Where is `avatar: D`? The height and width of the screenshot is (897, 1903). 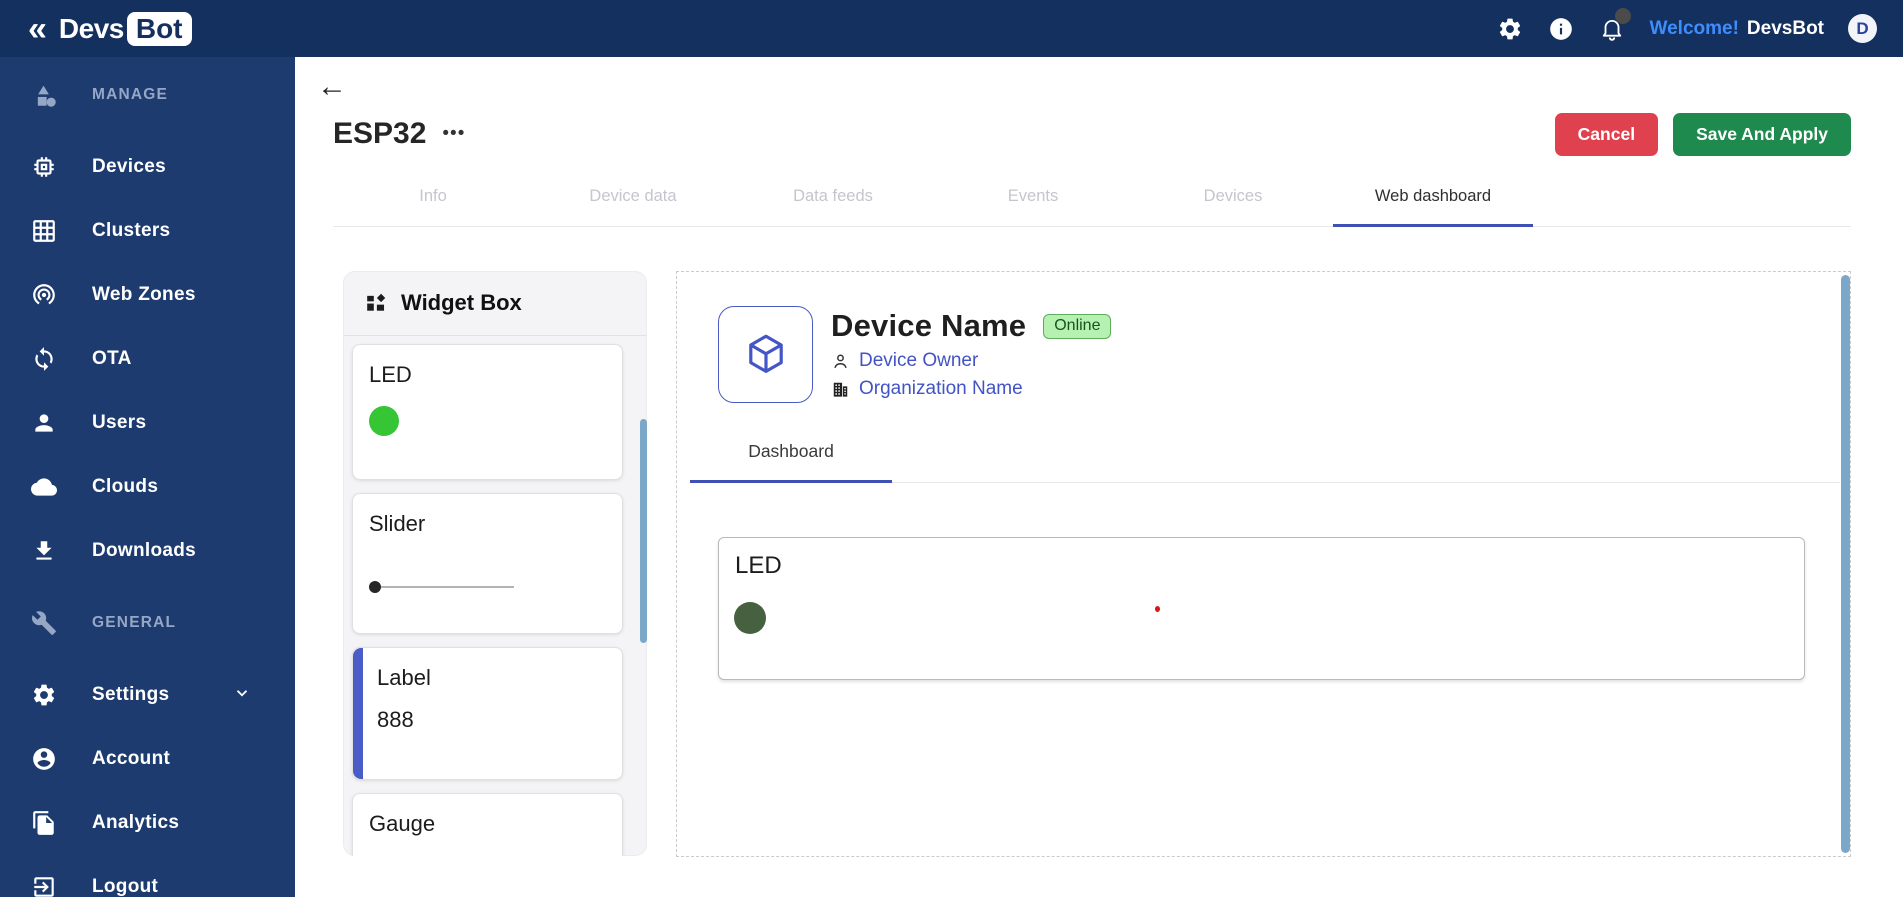
avatar: D is located at coordinates (1862, 28).